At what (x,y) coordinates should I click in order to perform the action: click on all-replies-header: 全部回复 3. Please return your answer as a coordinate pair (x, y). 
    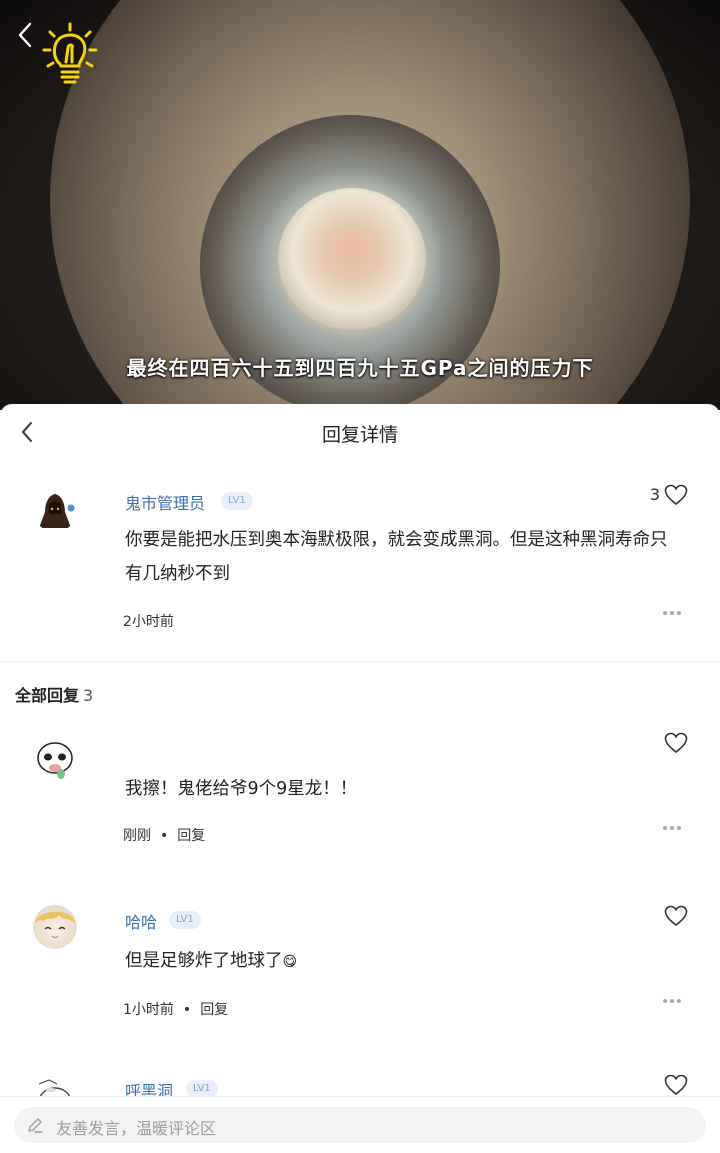
    Looking at the image, I should click on (54, 694).